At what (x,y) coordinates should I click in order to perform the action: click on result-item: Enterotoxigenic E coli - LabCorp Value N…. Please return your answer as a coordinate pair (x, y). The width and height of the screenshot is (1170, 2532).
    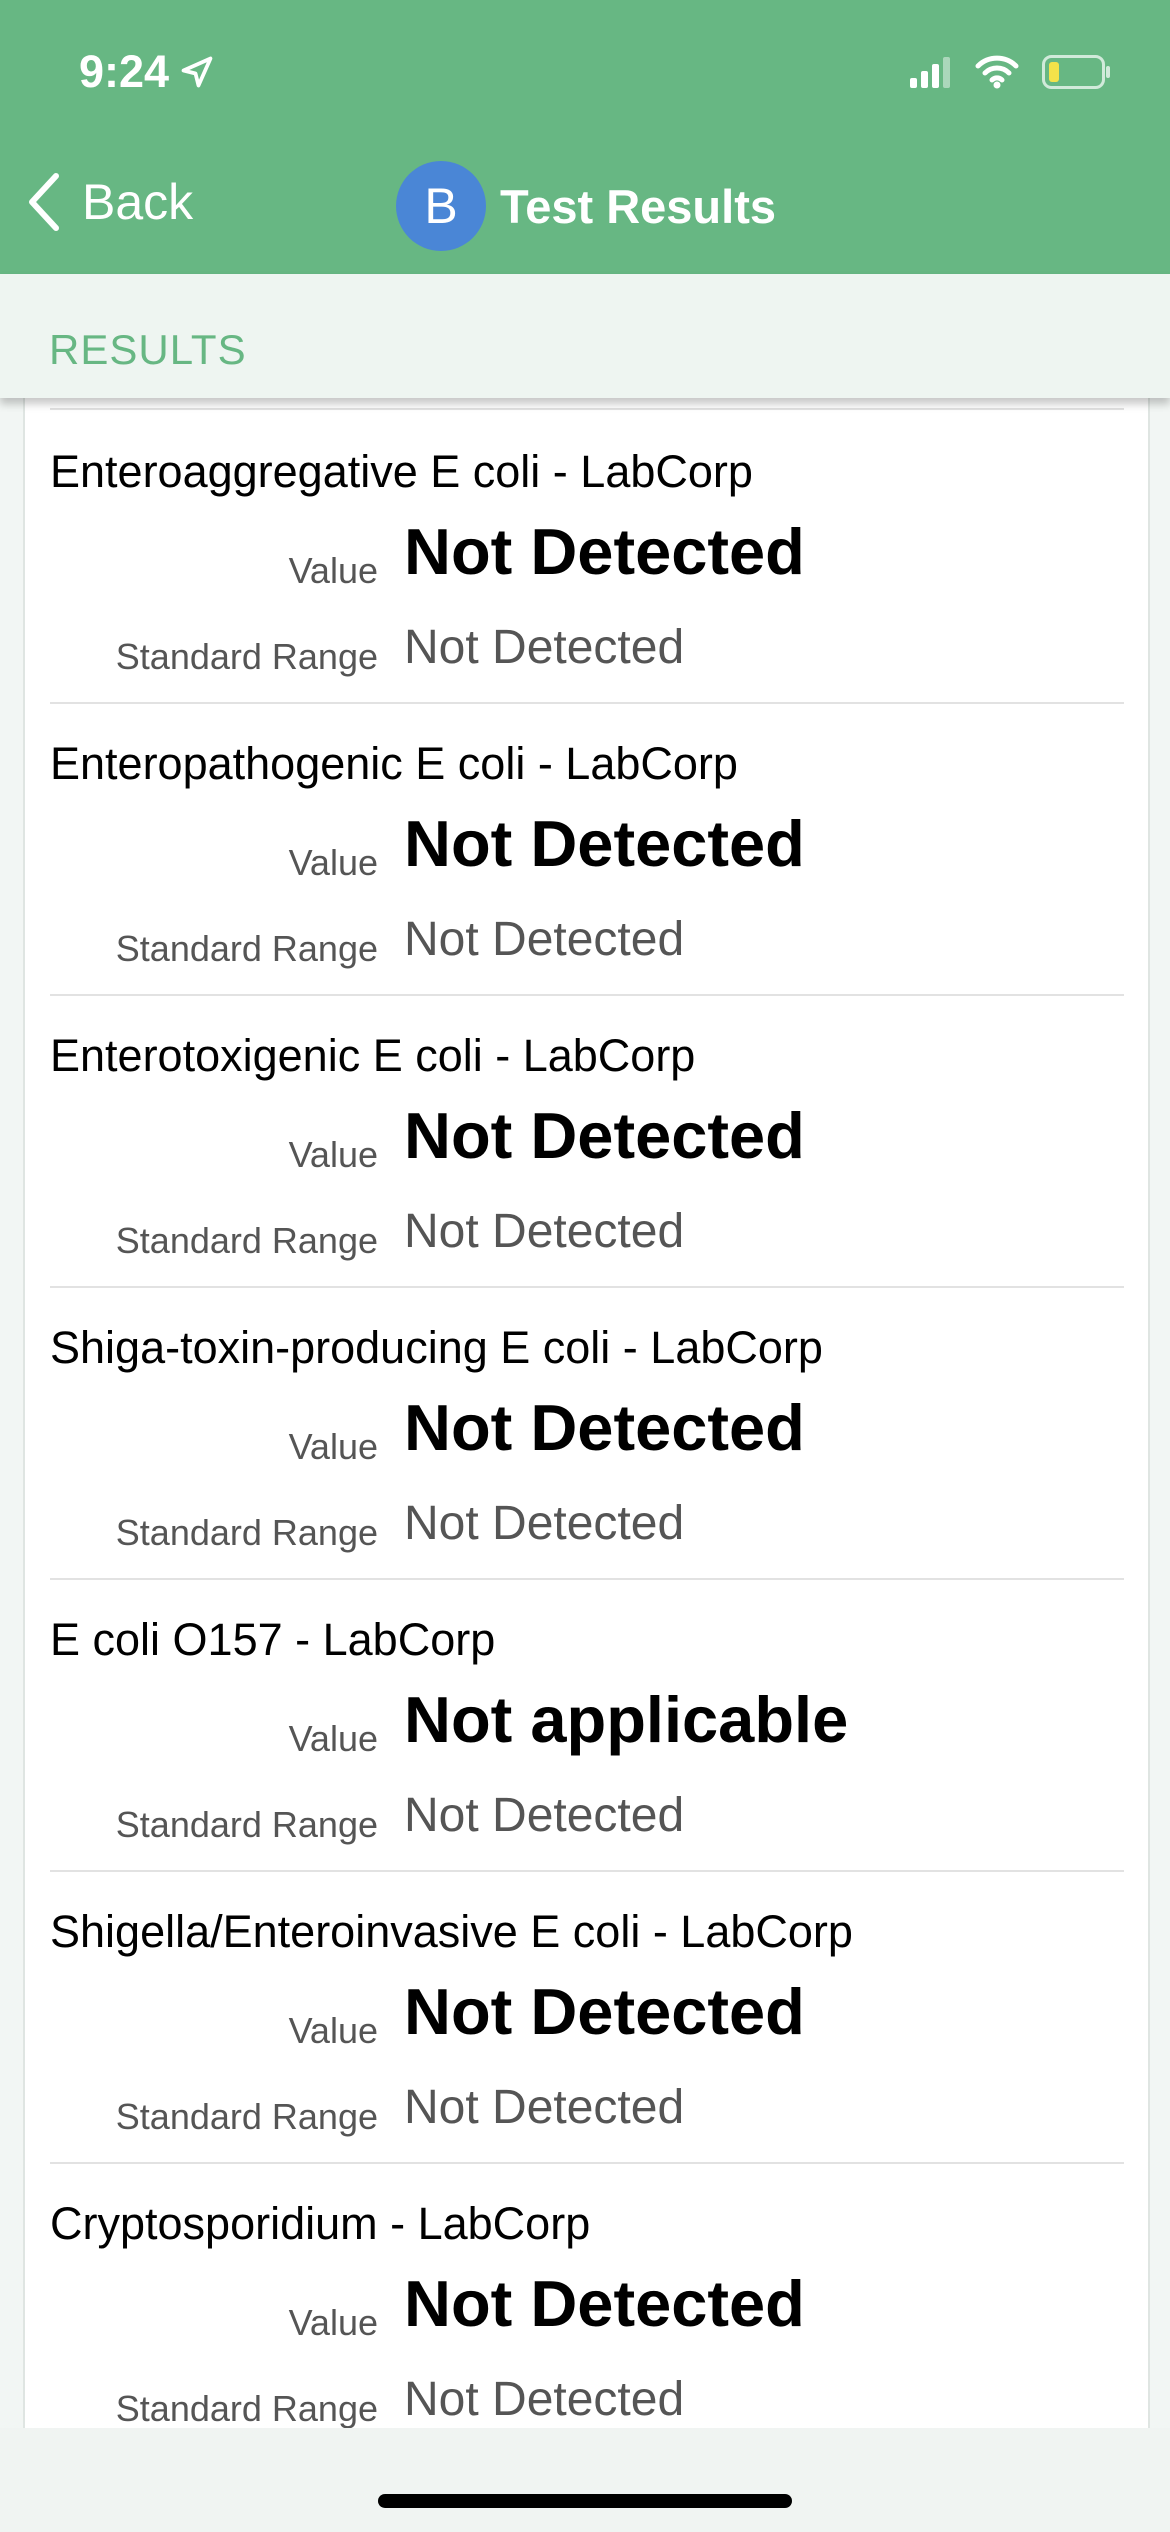
    Looking at the image, I should click on (587, 1141).